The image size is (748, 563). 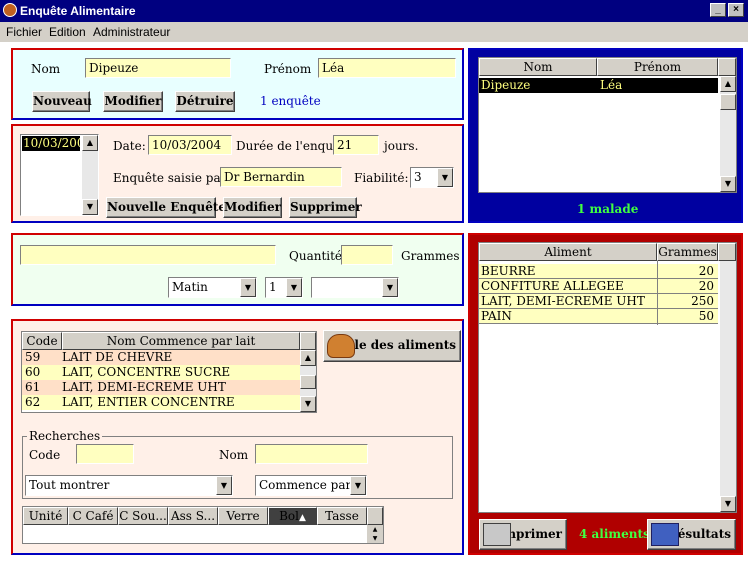 What do you see at coordinates (367, 255) in the screenshot?
I see `quantite-input` at bounding box center [367, 255].